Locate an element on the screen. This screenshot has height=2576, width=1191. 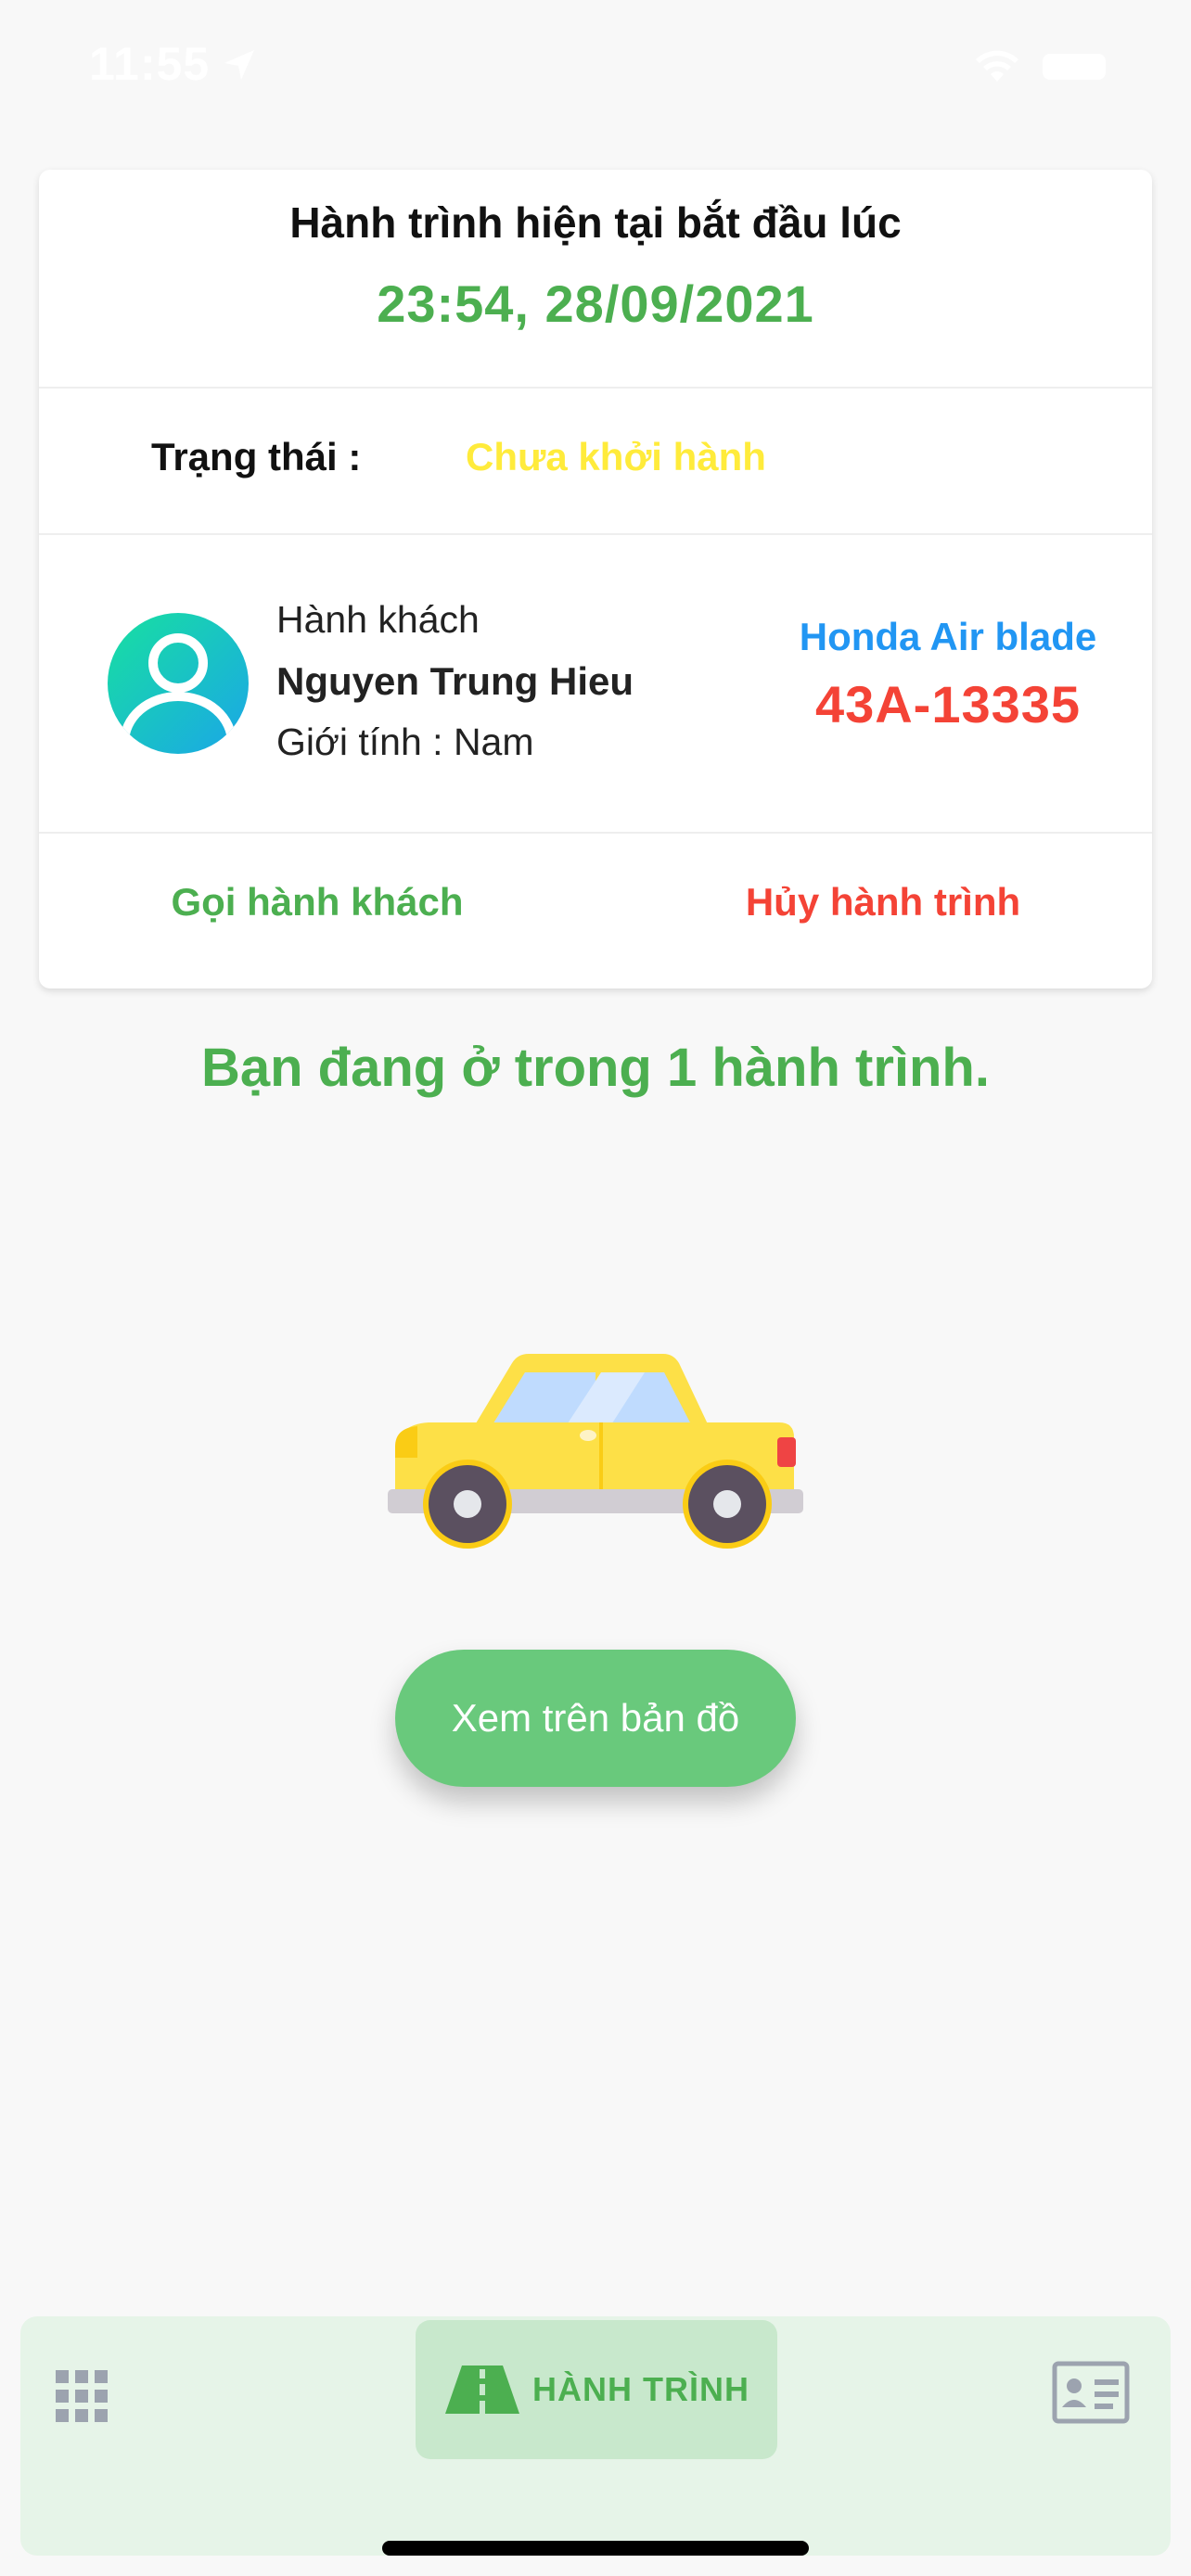
wifi-icon is located at coordinates (997, 66).